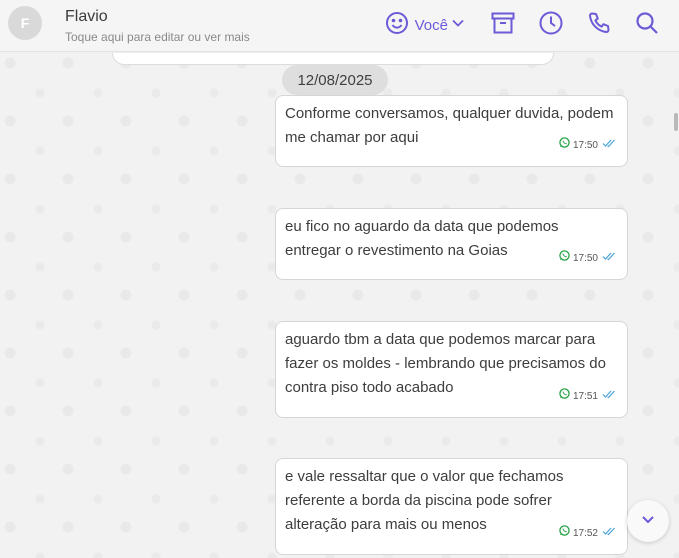  What do you see at coordinates (431, 25) in the screenshot?
I see `user-label: Você` at bounding box center [431, 25].